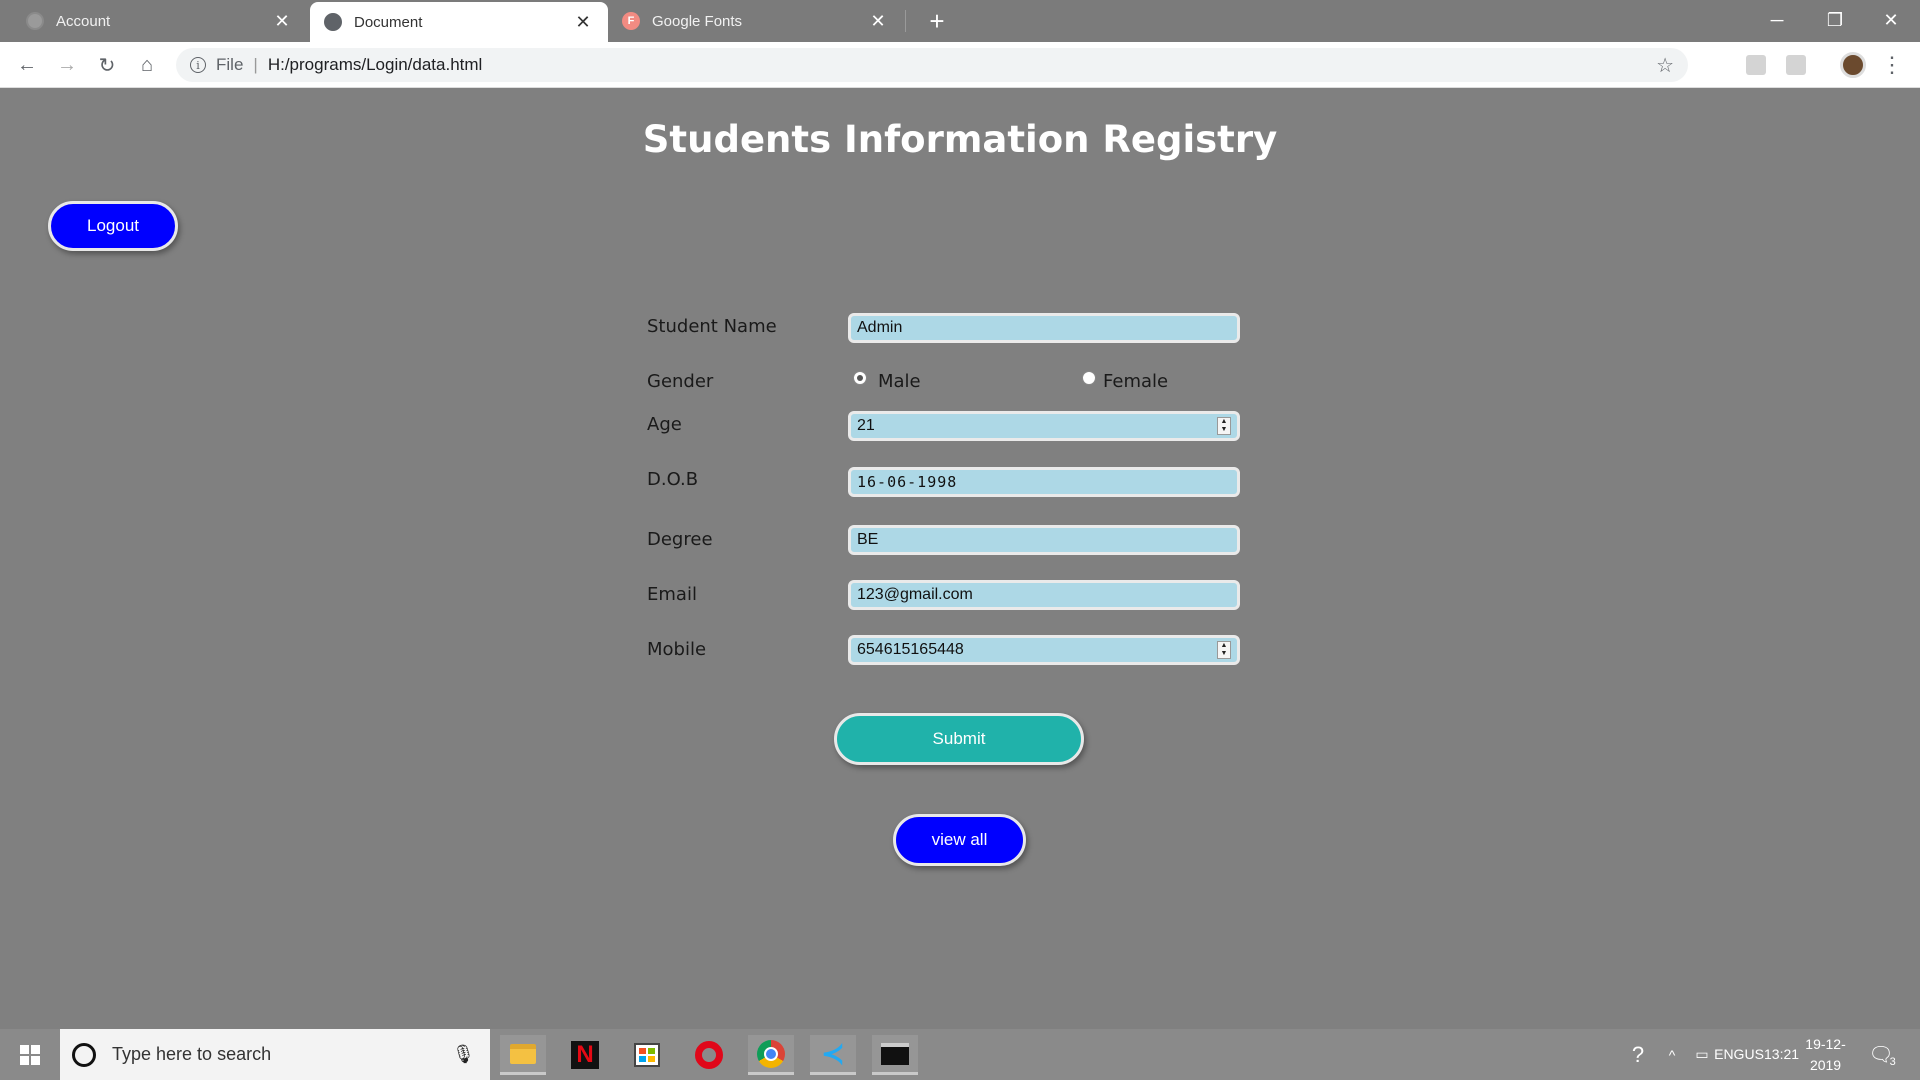 The image size is (1920, 1080). I want to click on email-value: 123@gmail.com, so click(915, 594).